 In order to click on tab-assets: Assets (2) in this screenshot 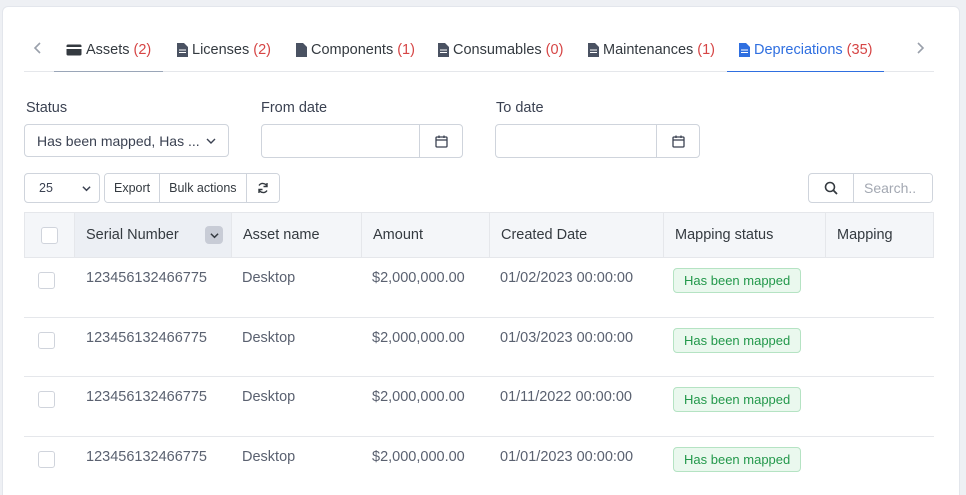, I will do `click(109, 50)`.